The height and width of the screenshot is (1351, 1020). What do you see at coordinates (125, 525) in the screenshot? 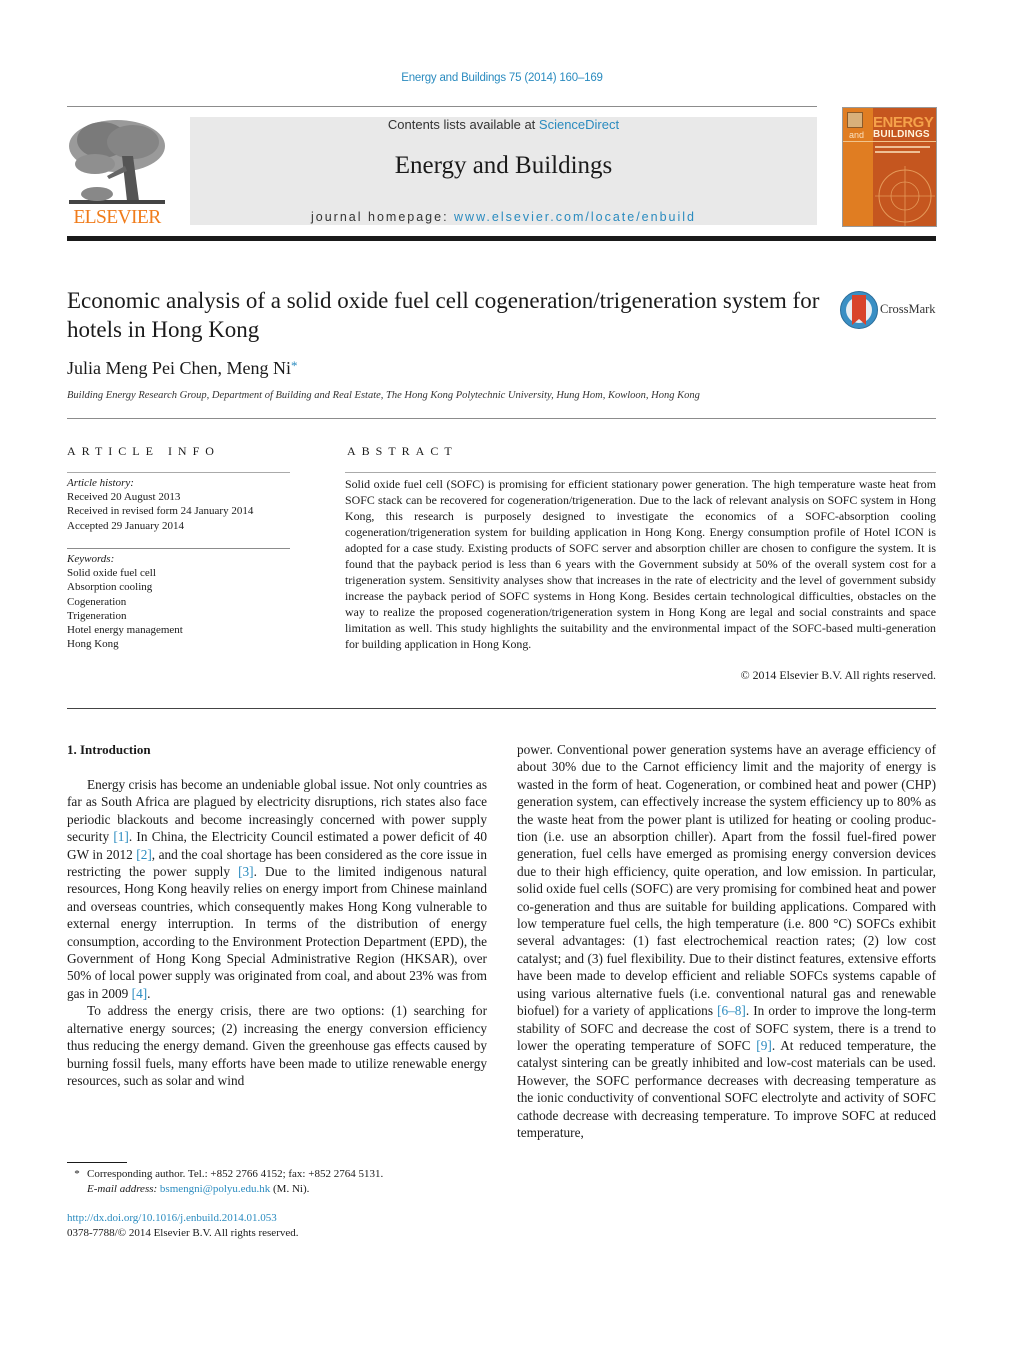
I see `history-item: Accepted 29 January 2014` at bounding box center [125, 525].